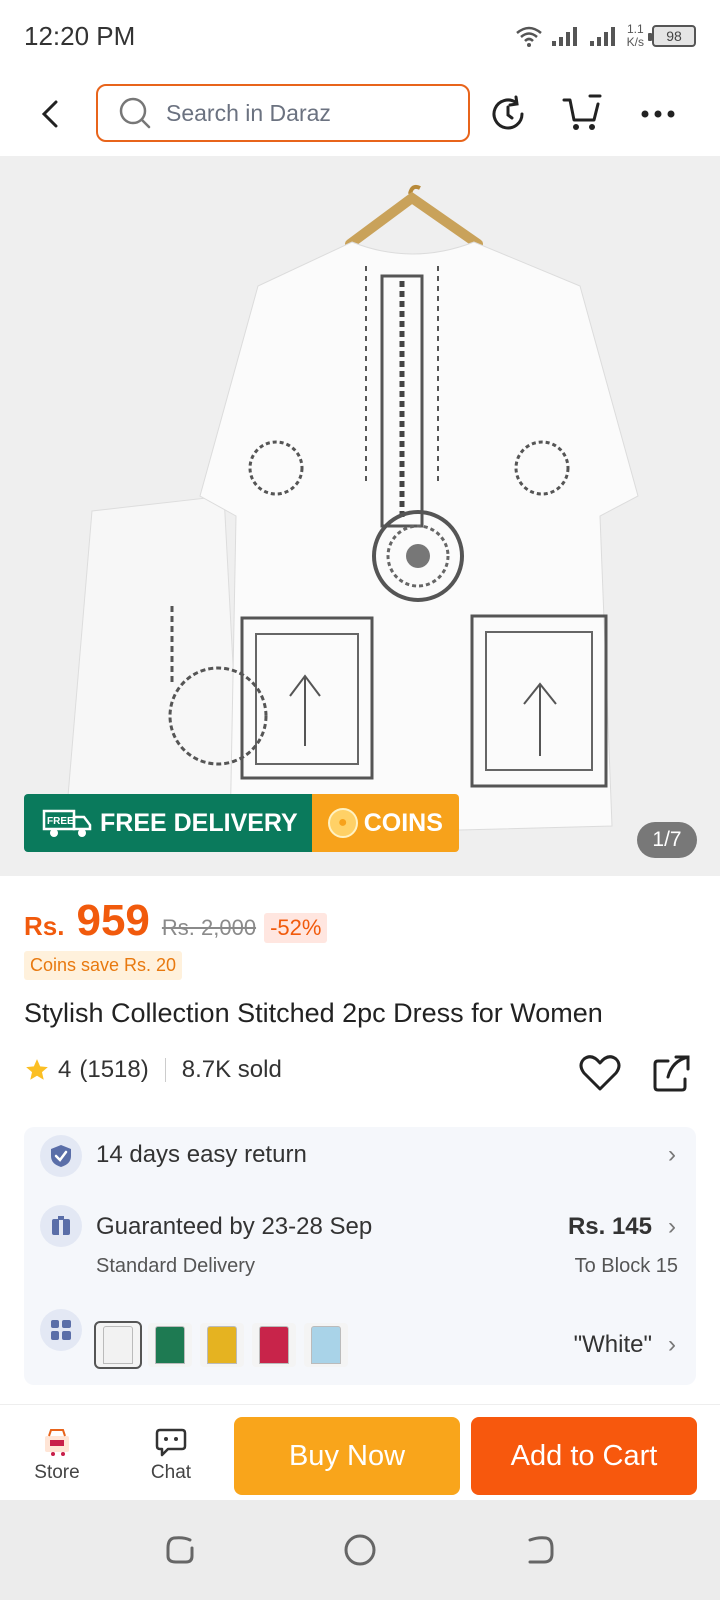  I want to click on back-nav-button, so click(540, 1550).